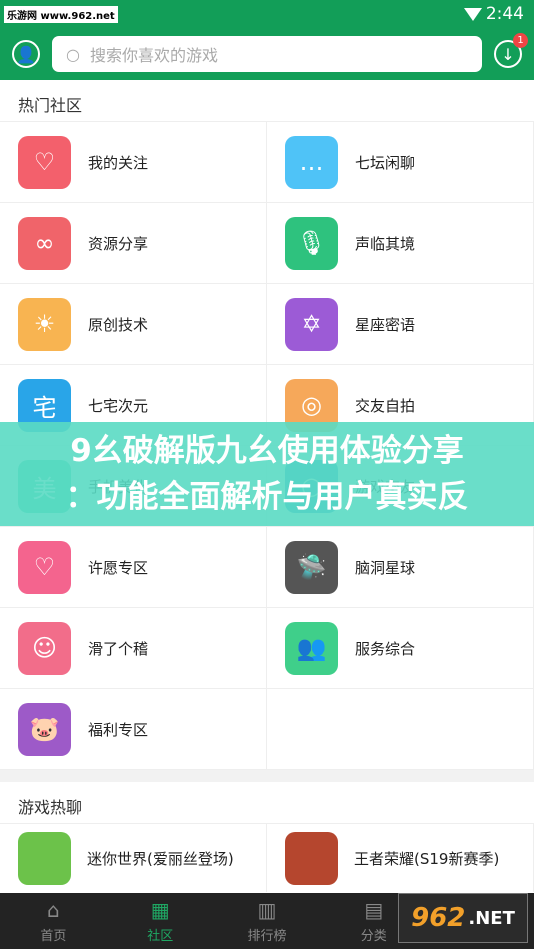 The width and height of the screenshot is (534, 949). Describe the element at coordinates (373, 936) in the screenshot. I see `nav-label: 分类` at that location.